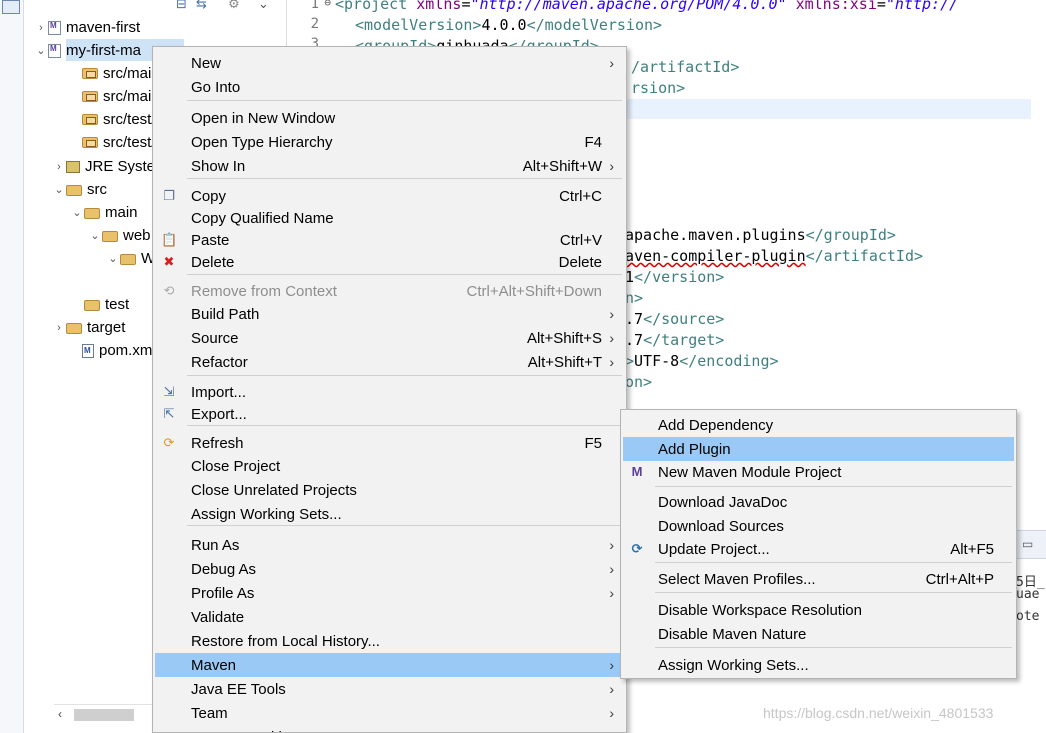  I want to click on menu-item-close-unrelated-projects: Close Unrelated Projects, so click(389, 490).